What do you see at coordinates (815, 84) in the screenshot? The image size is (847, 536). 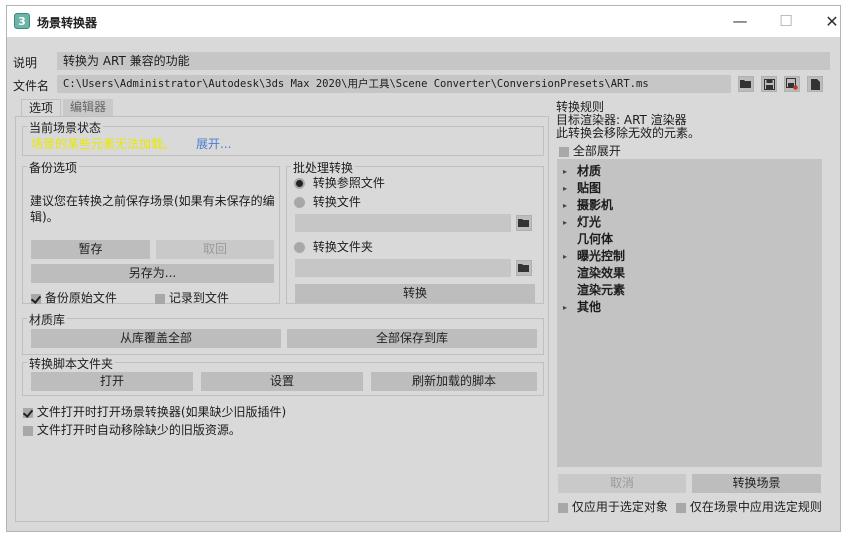 I see `new-file-icon` at bounding box center [815, 84].